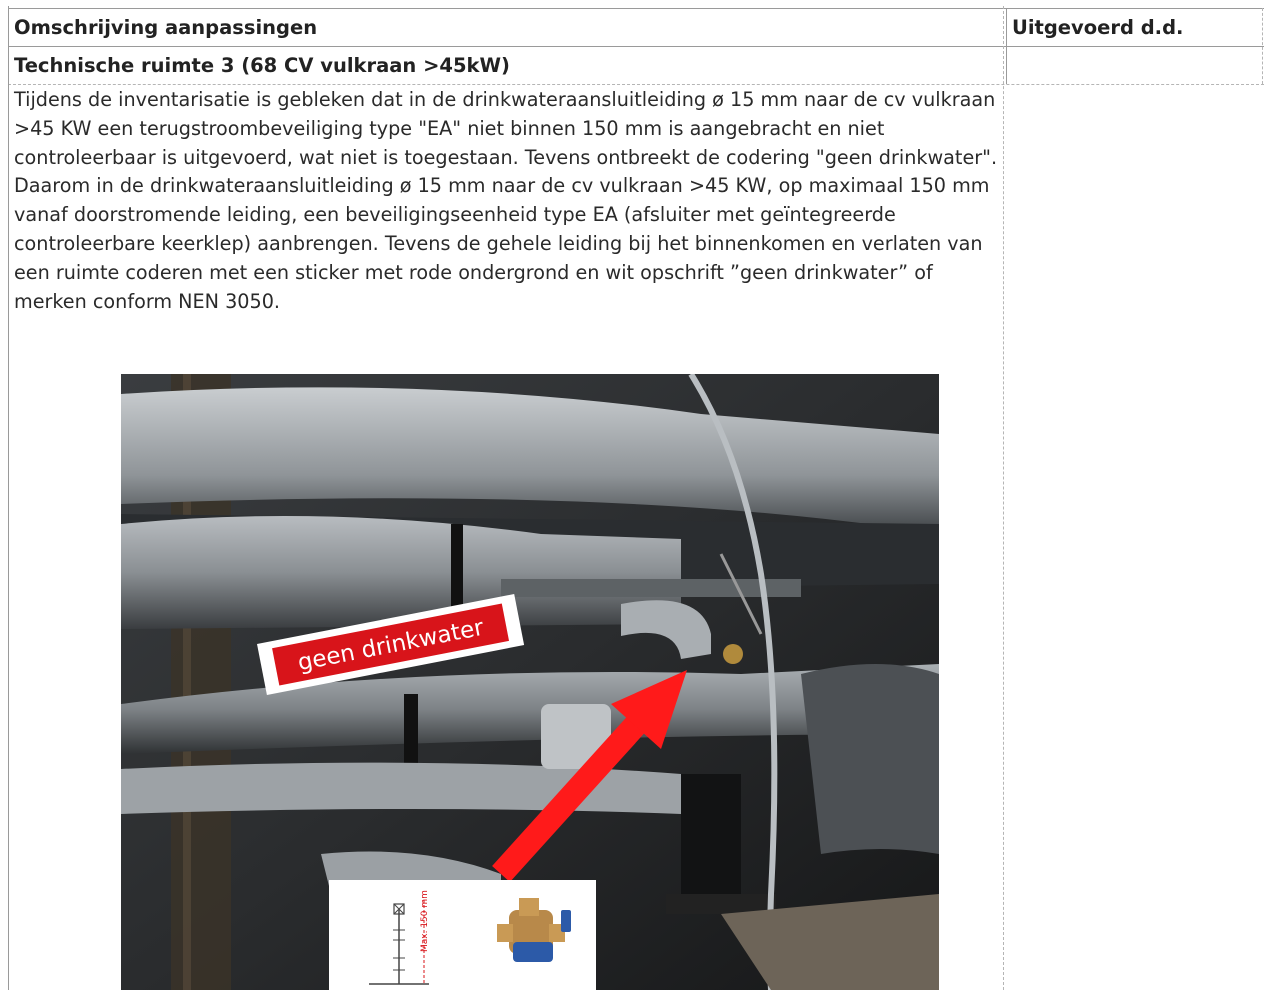  I want to click on header-row-border, so click(636, 46).